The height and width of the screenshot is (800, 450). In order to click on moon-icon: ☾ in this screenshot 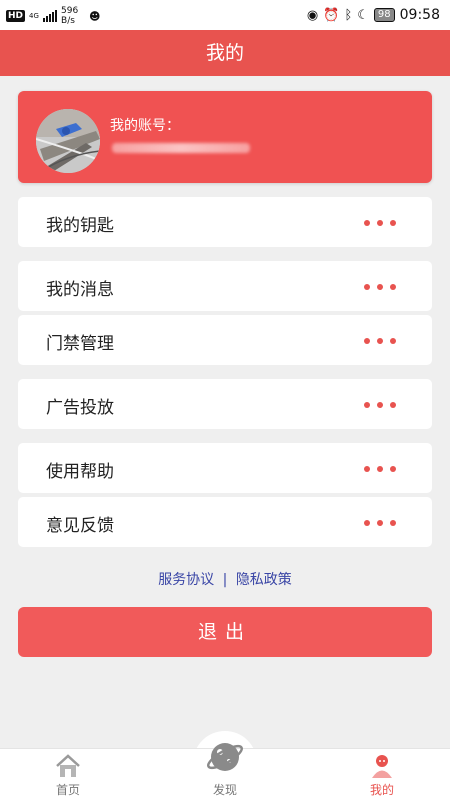, I will do `click(363, 15)`.